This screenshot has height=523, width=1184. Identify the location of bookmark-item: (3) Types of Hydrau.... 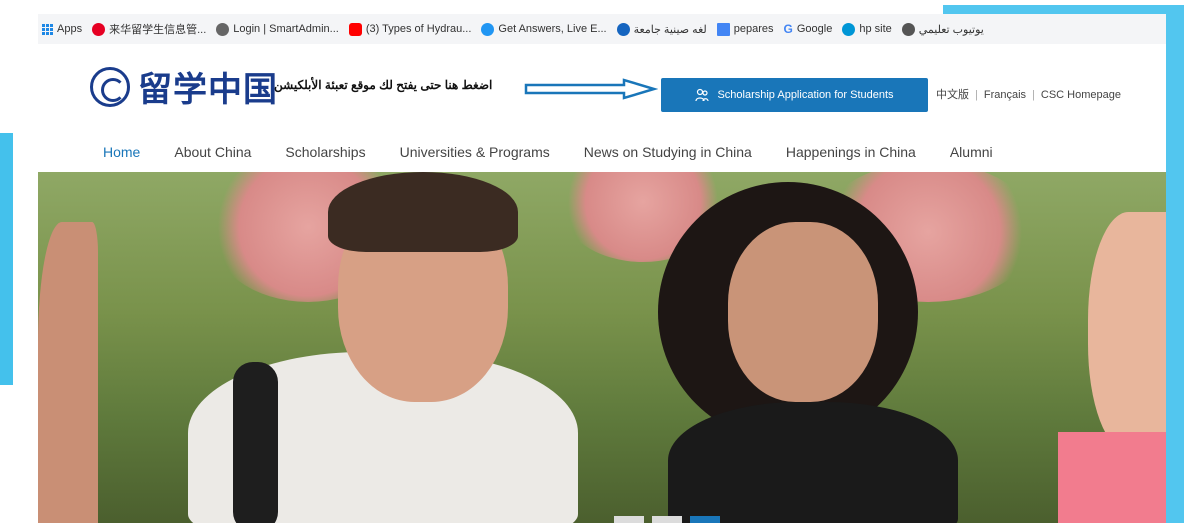
(410, 29).